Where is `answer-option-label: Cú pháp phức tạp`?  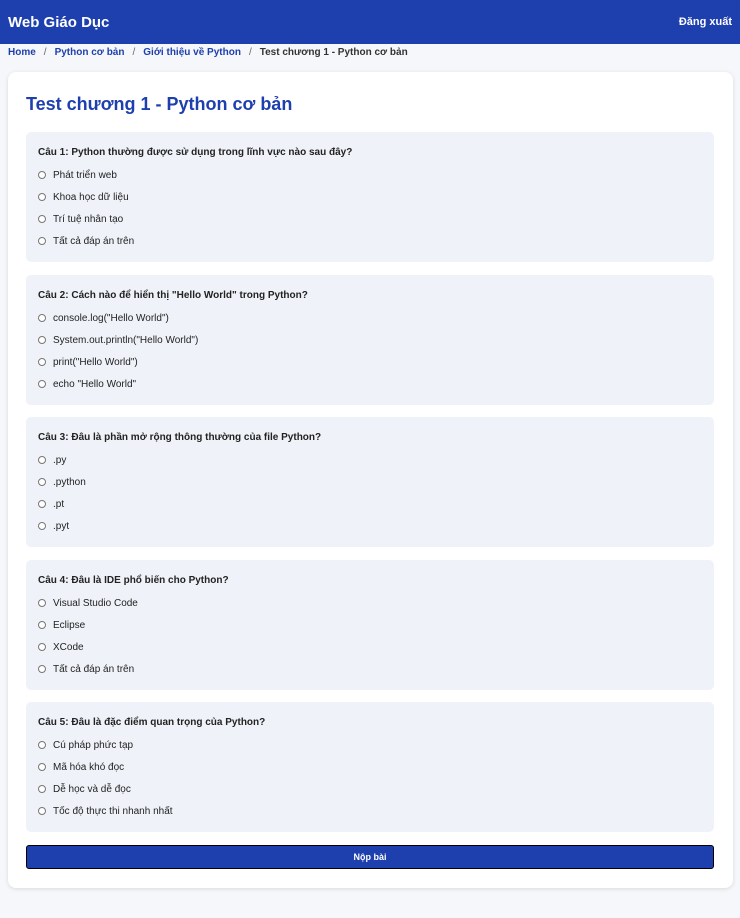
answer-option-label: Cú pháp phức tạp is located at coordinates (93, 745).